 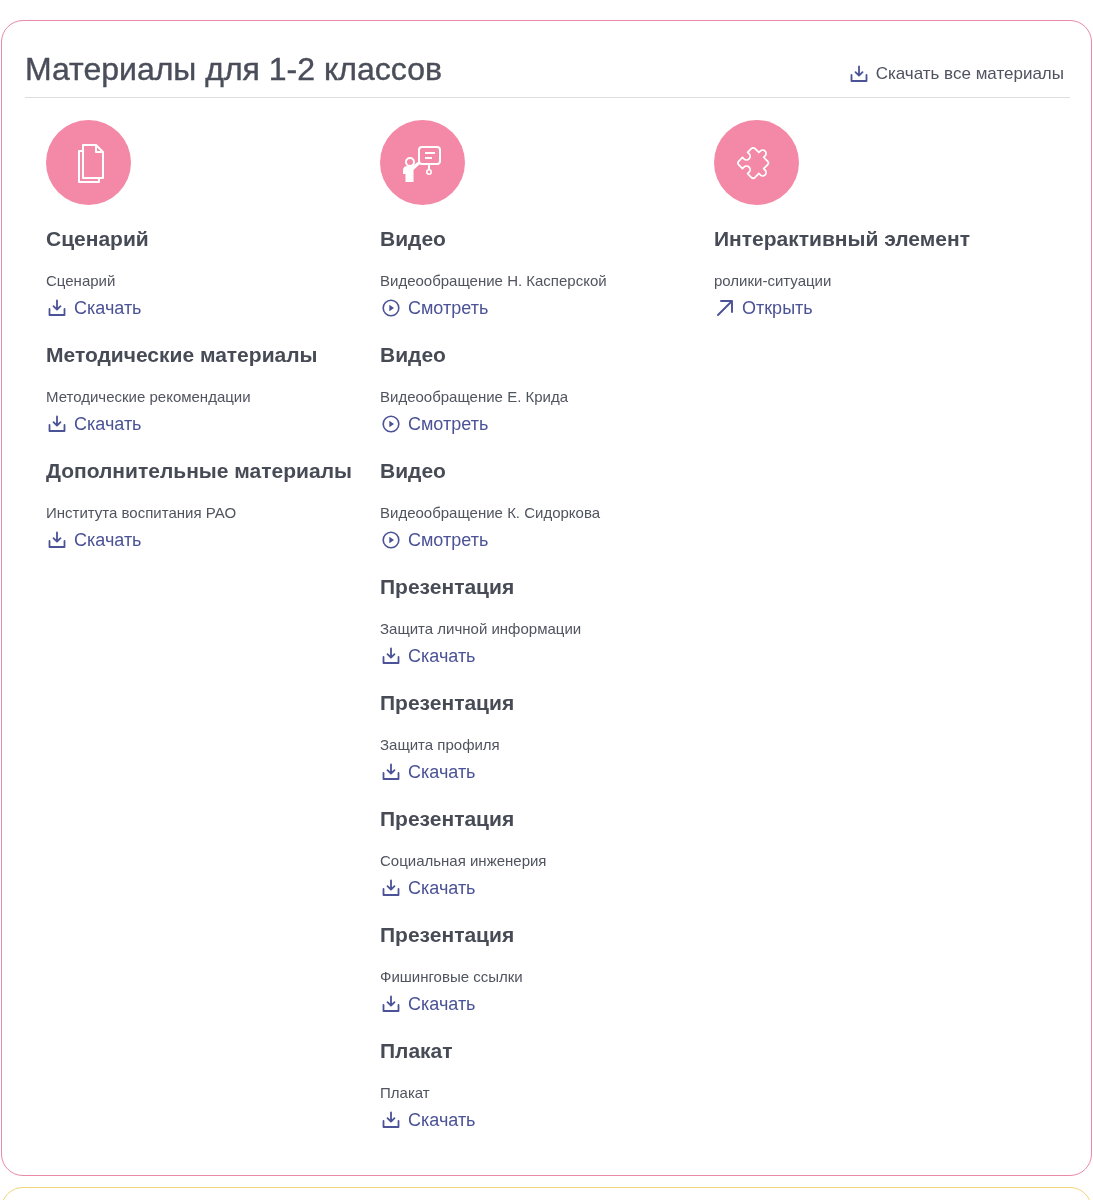 What do you see at coordinates (440, 745) in the screenshot?
I see `material-name: Защита профиля` at bounding box center [440, 745].